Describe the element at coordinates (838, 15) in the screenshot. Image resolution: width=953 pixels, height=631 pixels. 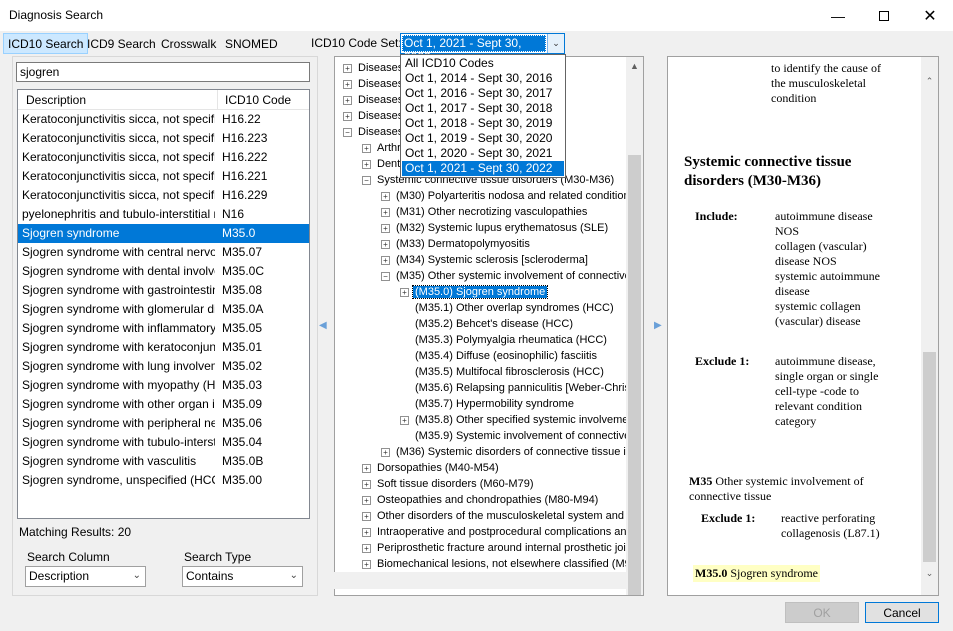
I see `minimize-button: —` at that location.